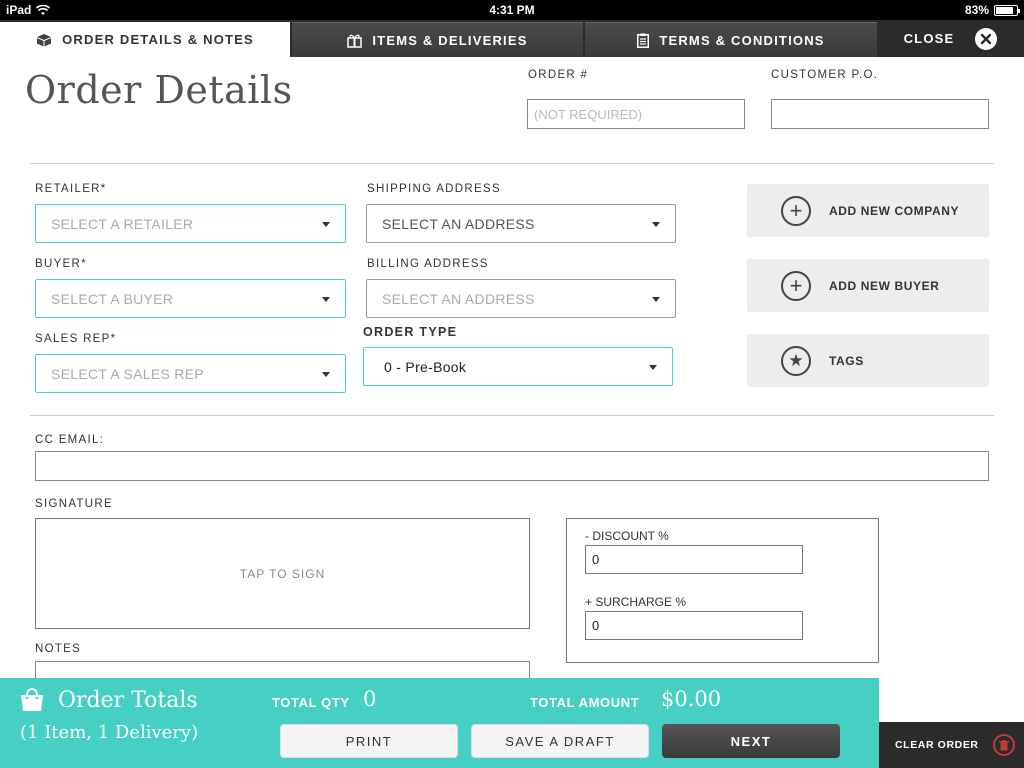 This screenshot has width=1024, height=768. Describe the element at coordinates (370, 699) in the screenshot. I see `total-qty-value: 0` at that location.